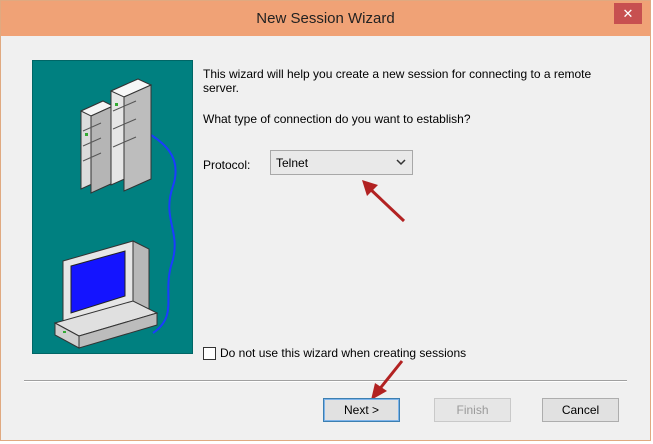  What do you see at coordinates (292, 163) in the screenshot?
I see `protocol-selected-value: Telnet` at bounding box center [292, 163].